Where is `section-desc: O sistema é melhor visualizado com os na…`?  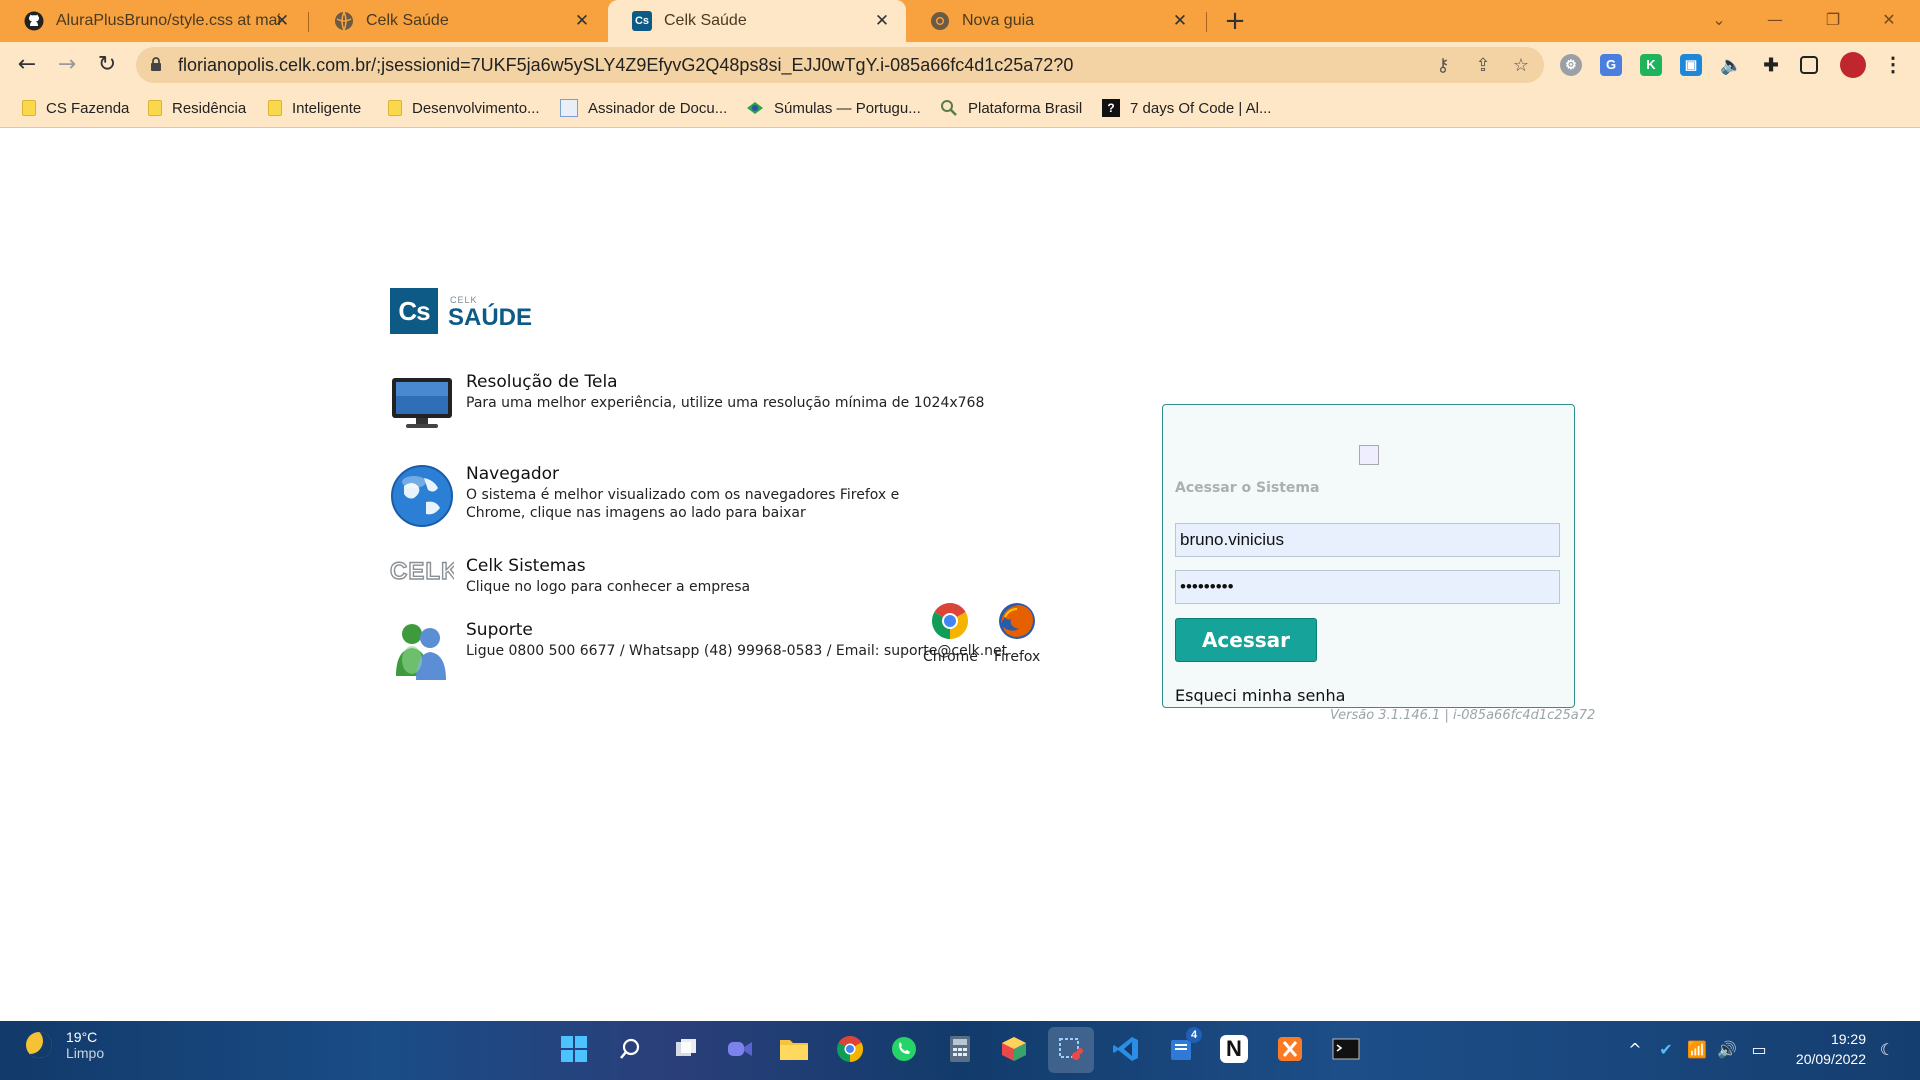 section-desc: O sistema é melhor visualizado com os na… is located at coordinates (683, 504).